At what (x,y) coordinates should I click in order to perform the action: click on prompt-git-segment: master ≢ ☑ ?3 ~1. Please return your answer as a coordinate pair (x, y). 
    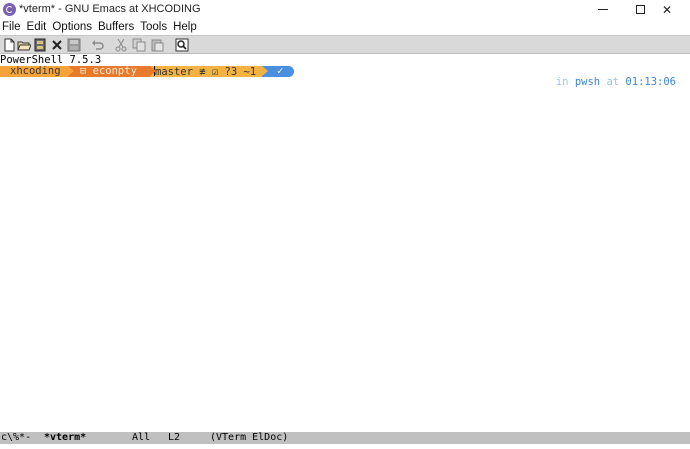
    Looking at the image, I should click on (207, 72).